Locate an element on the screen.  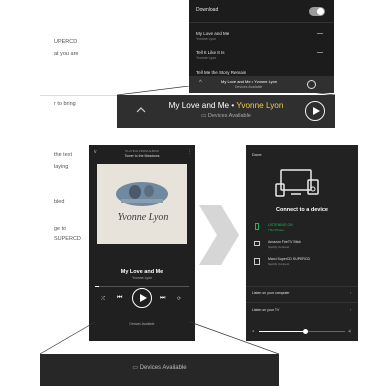
play-icon is located at coordinates (143, 297).